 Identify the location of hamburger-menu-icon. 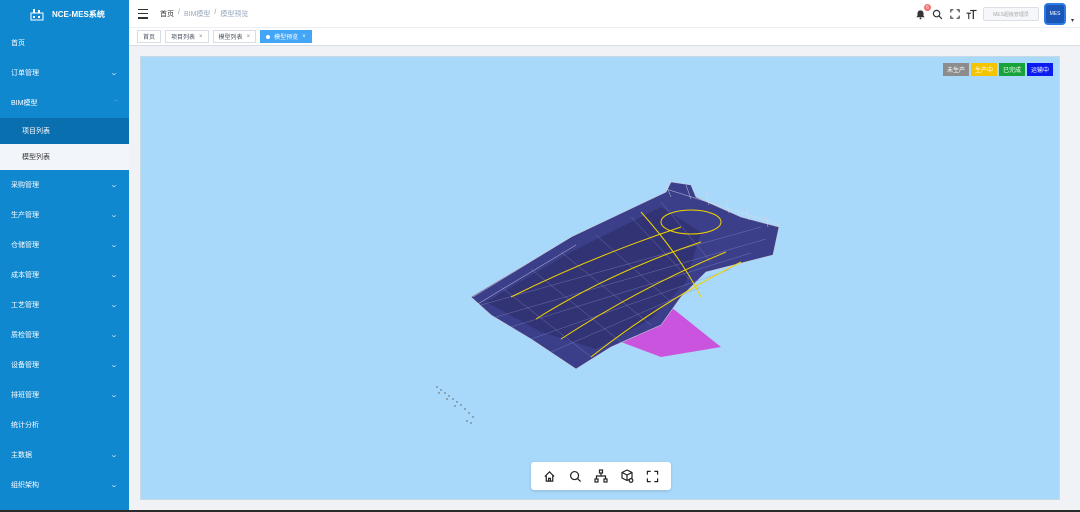
(143, 13).